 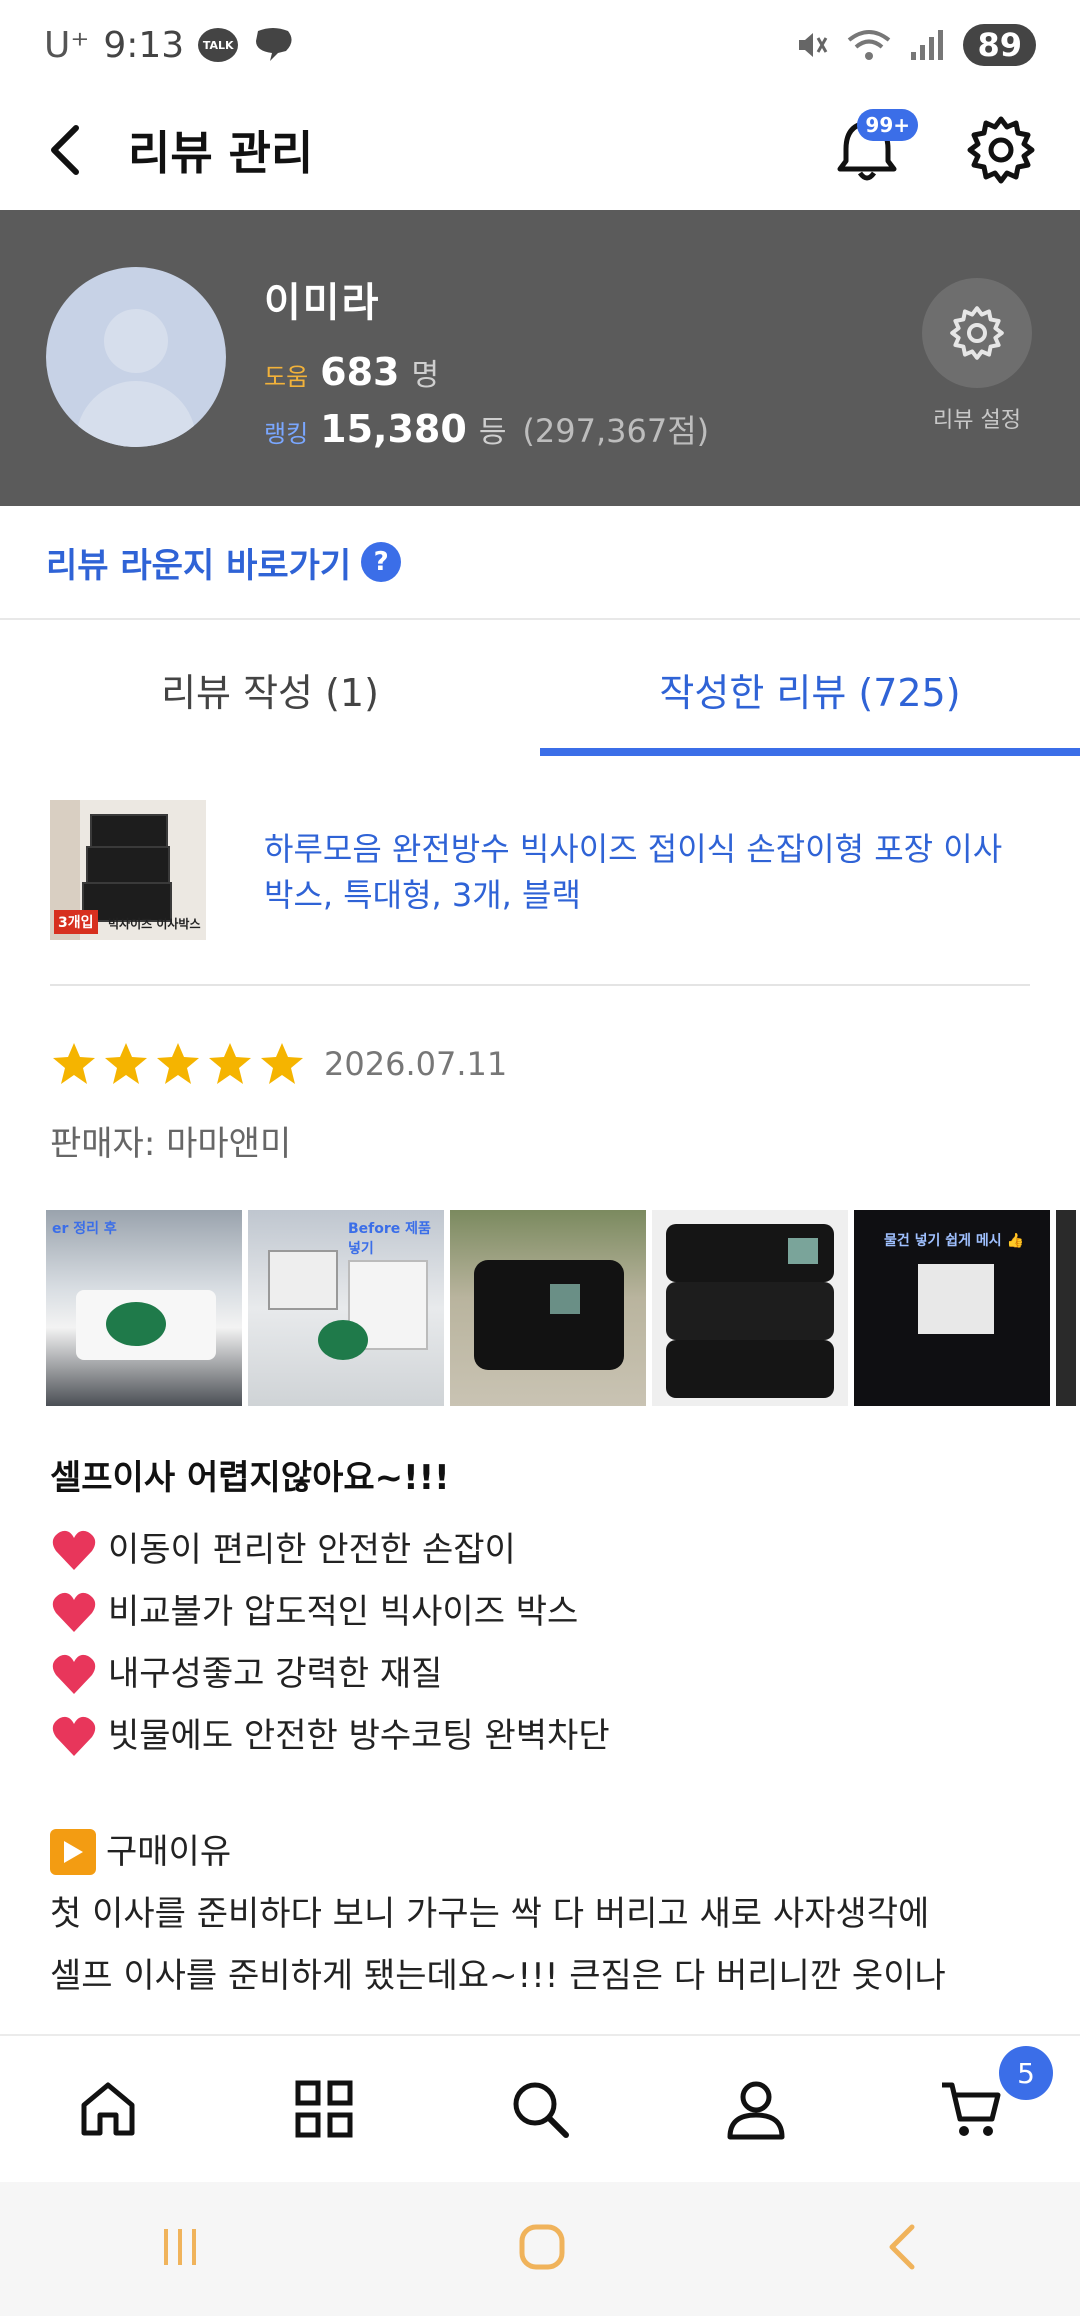 What do you see at coordinates (286, 434) in the screenshot?
I see `rank-label: 랭킹` at bounding box center [286, 434].